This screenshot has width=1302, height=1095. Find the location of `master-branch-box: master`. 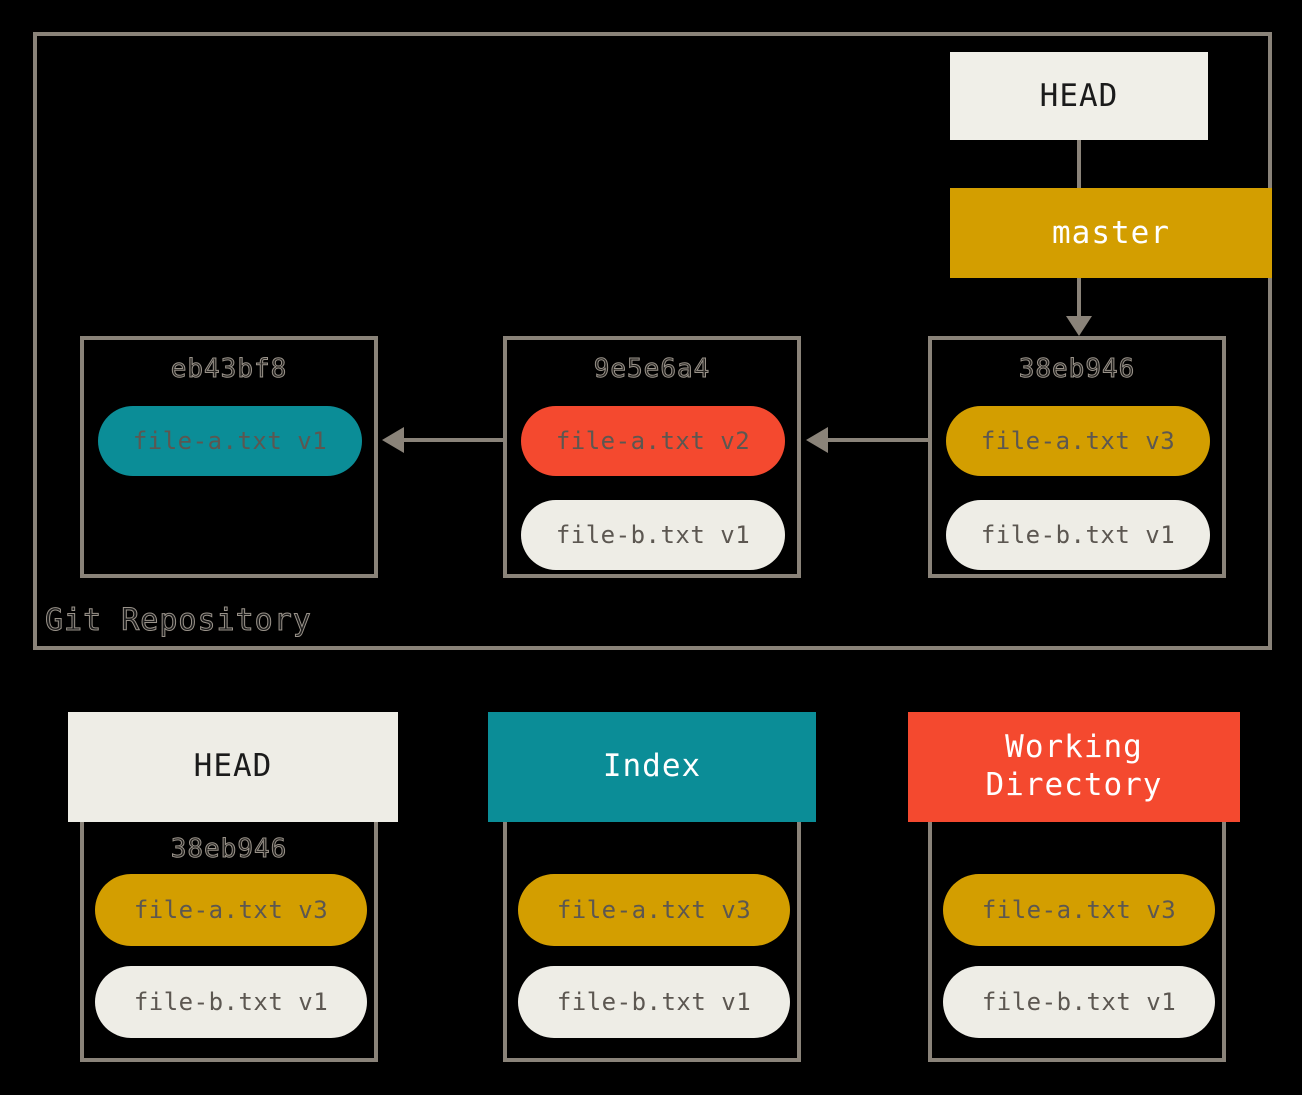

master-branch-box: master is located at coordinates (1111, 233).